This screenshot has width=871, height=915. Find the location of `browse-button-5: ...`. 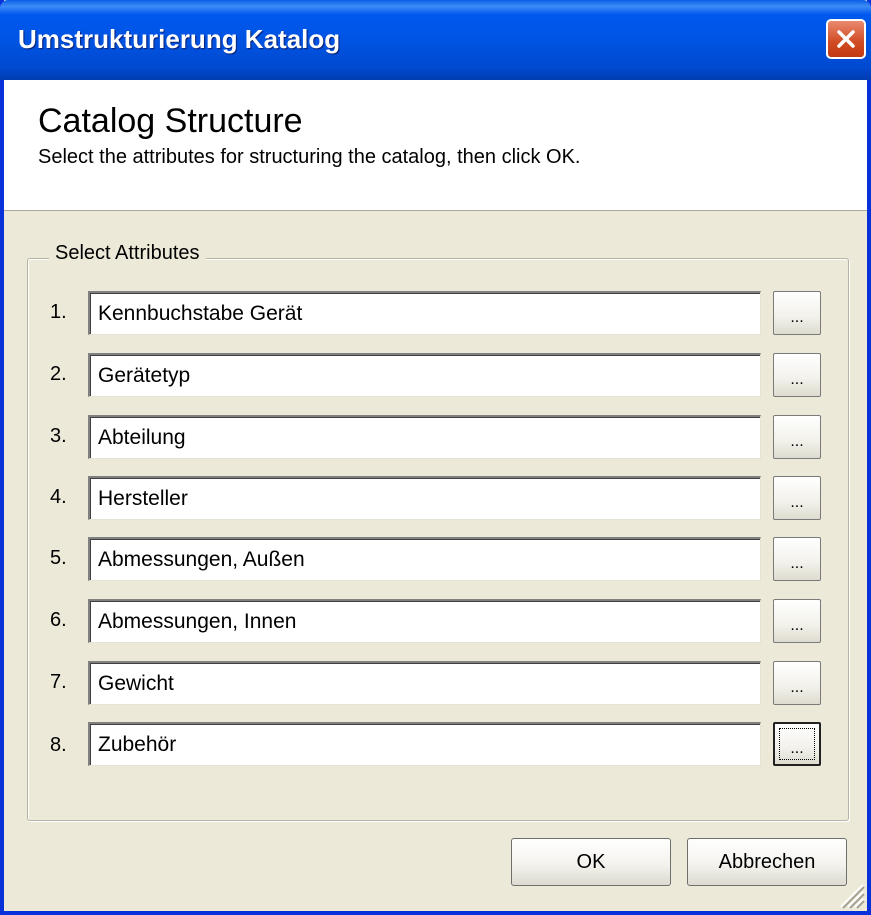

browse-button-5: ... is located at coordinates (797, 559).